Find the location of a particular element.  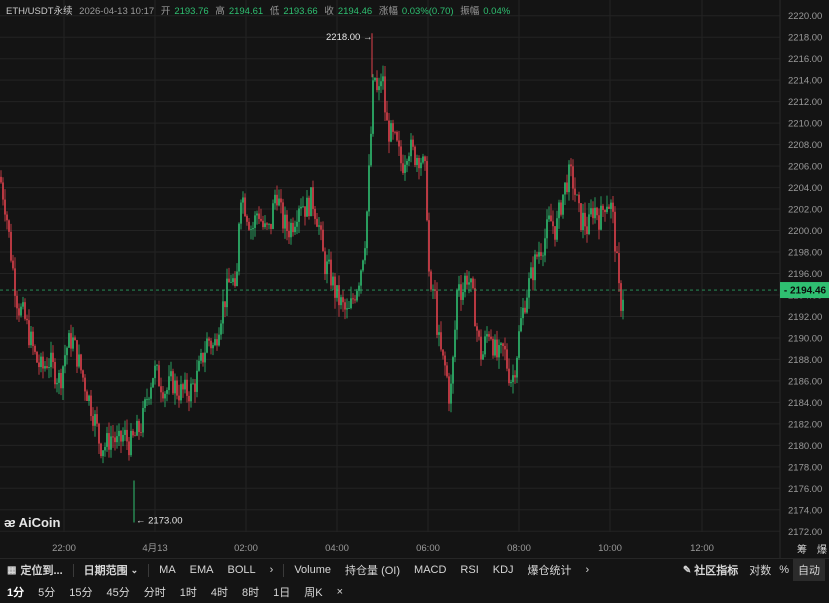

y-tick-label: 2202.00 is located at coordinates (805, 210).